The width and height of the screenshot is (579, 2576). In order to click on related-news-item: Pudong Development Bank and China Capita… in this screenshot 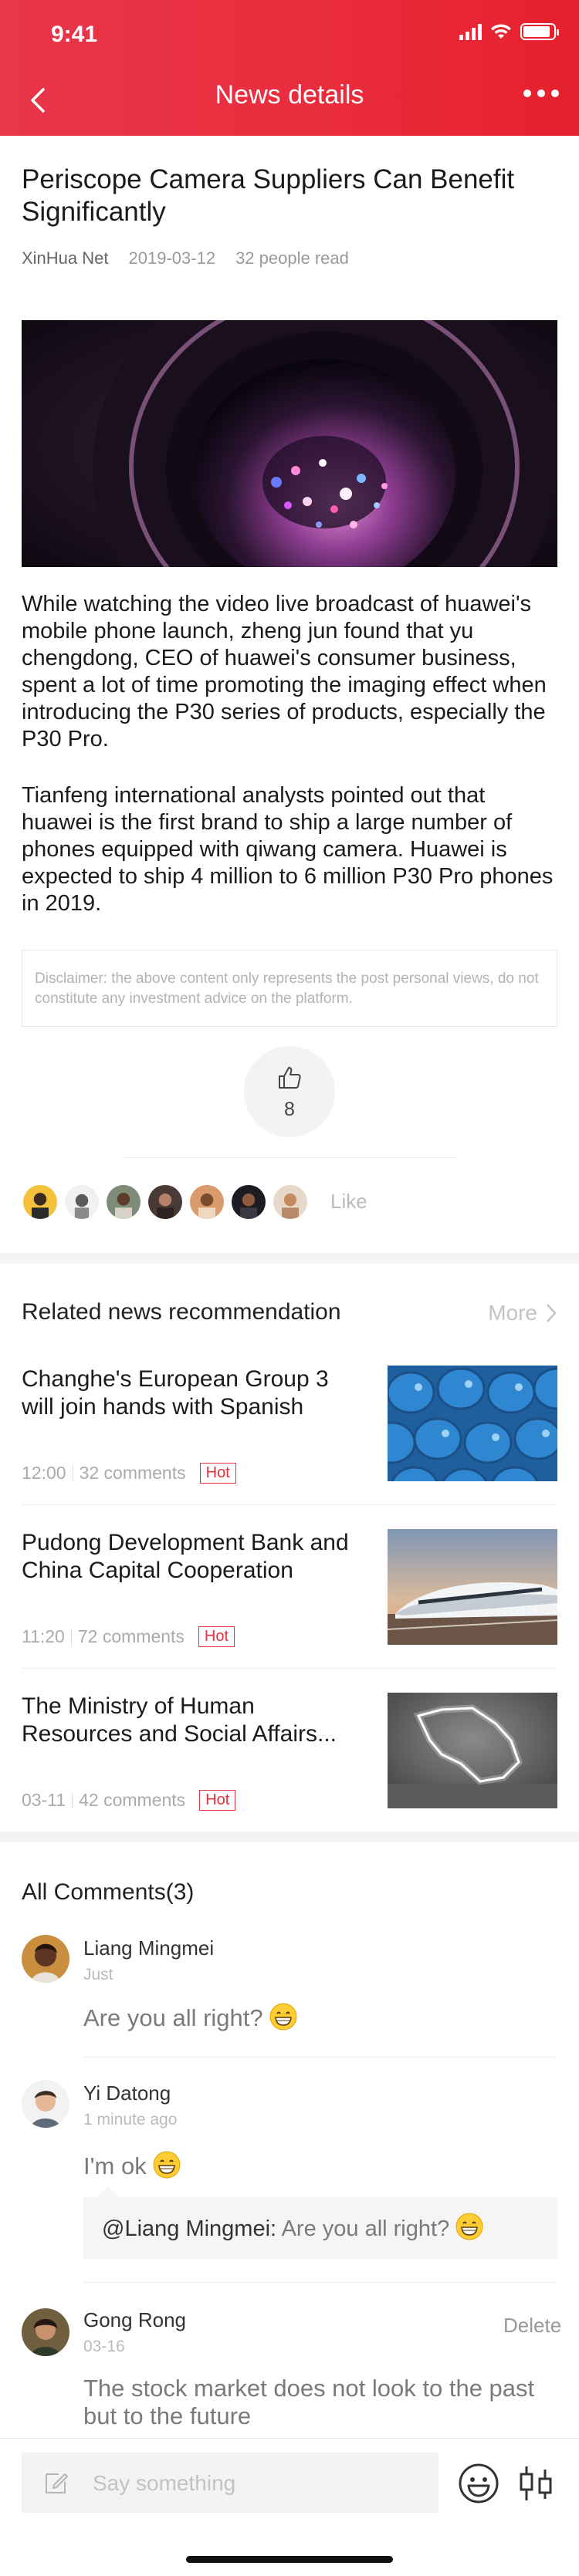, I will do `click(289, 1602)`.